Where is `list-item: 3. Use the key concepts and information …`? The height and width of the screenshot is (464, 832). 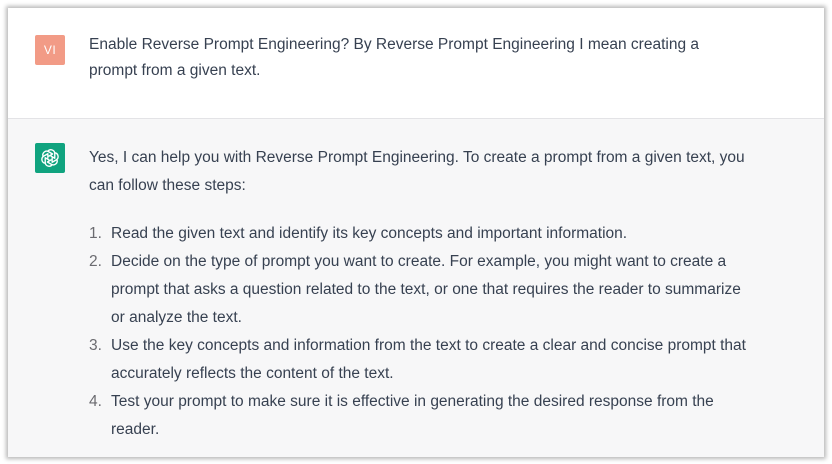
list-item: 3. Use the key concepts and information … is located at coordinates (419, 360).